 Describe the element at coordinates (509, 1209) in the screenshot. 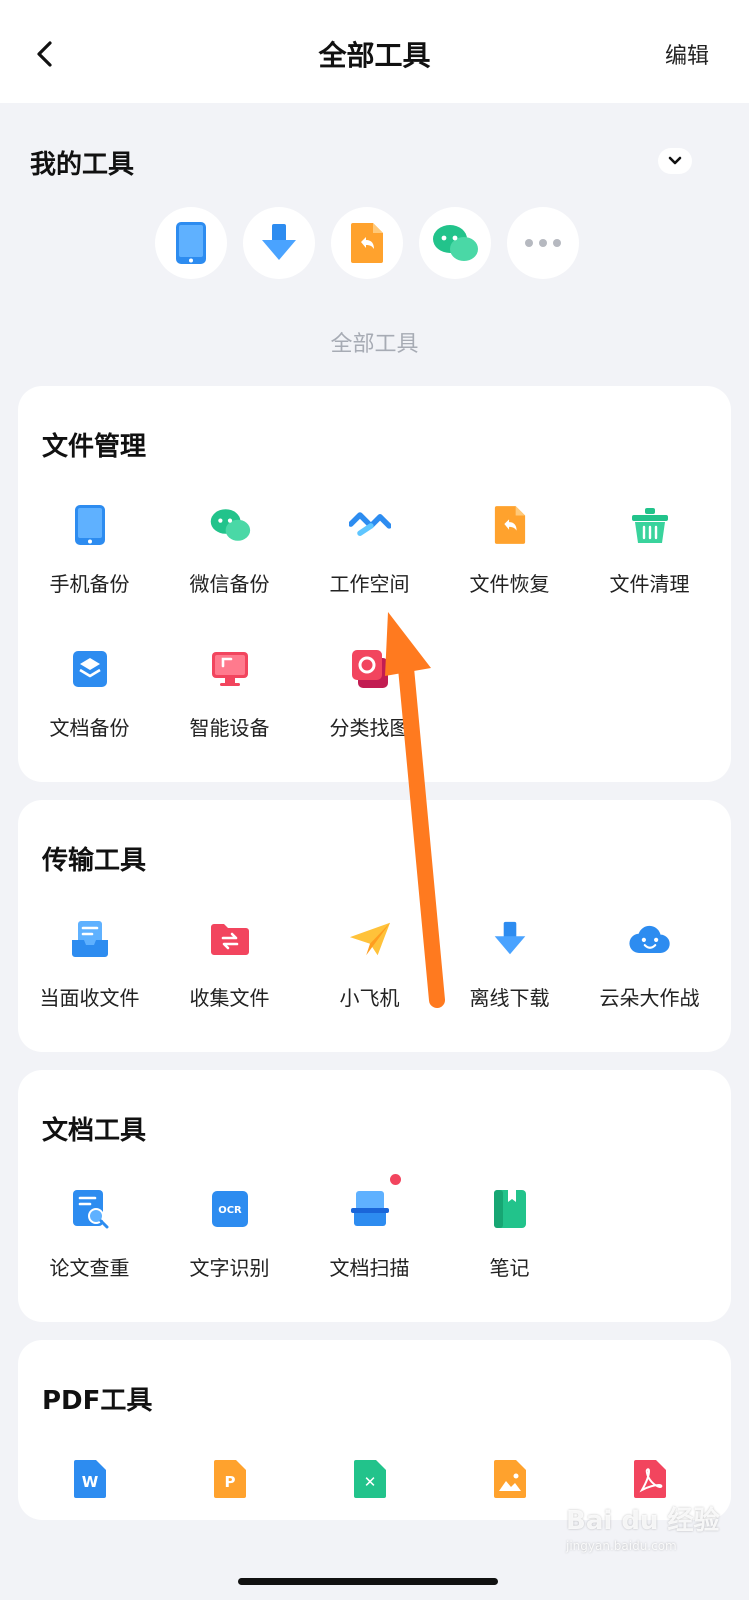

I see `notebook-icon` at that location.